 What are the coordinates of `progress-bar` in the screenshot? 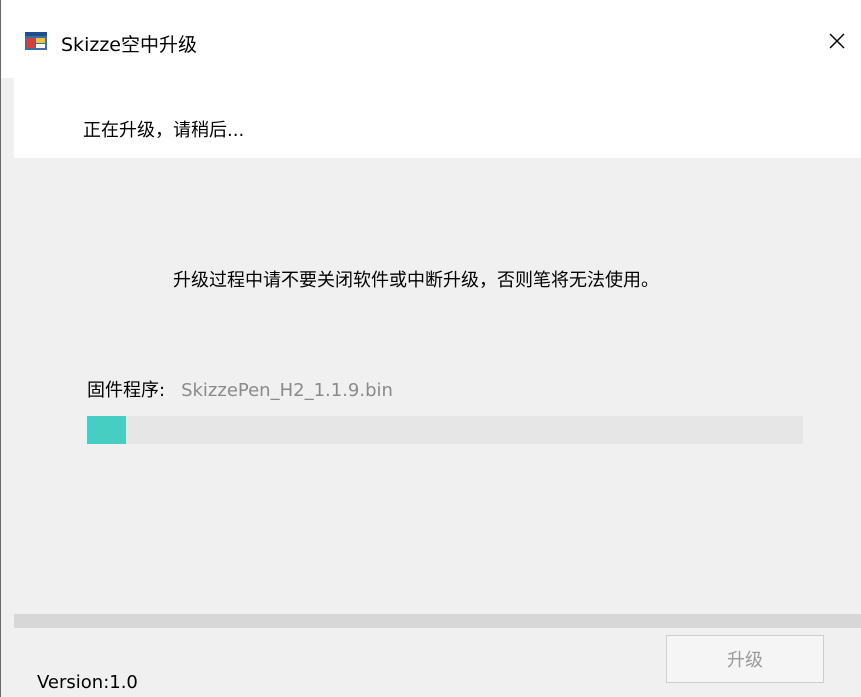 It's located at (445, 430).